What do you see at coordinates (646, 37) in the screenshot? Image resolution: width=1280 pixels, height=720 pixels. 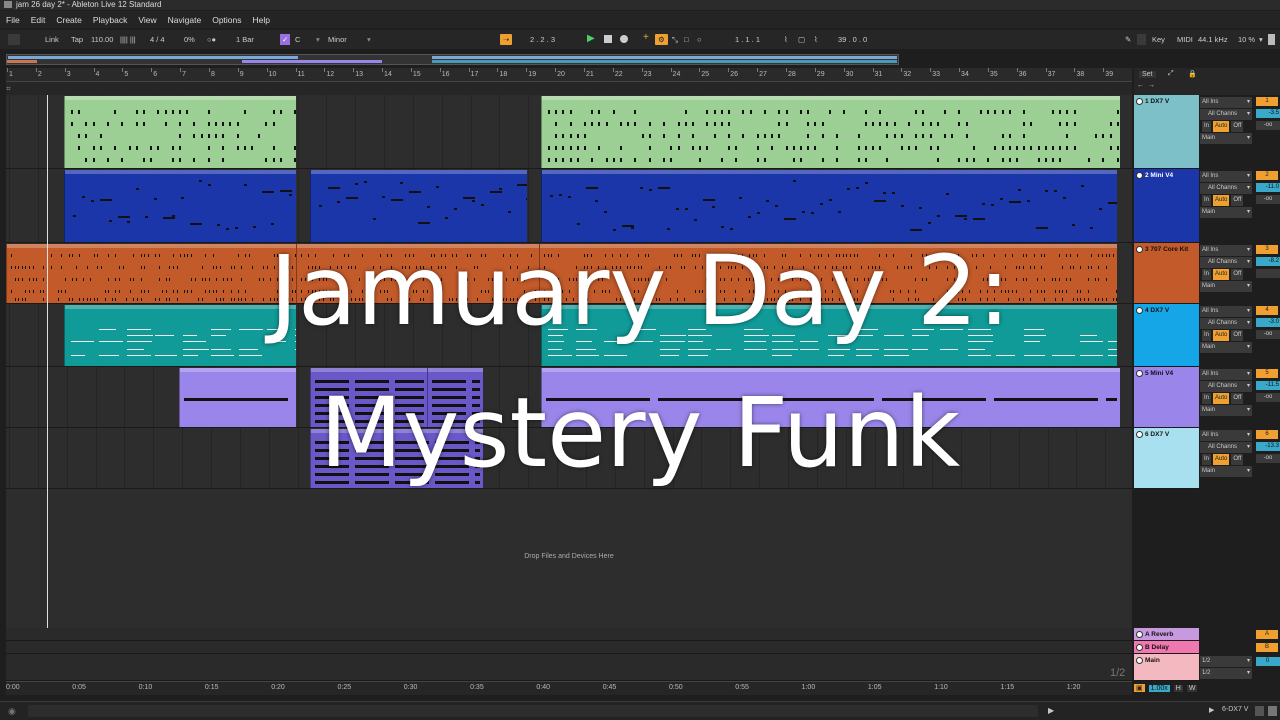 I see `overdub-icon: +` at bounding box center [646, 37].